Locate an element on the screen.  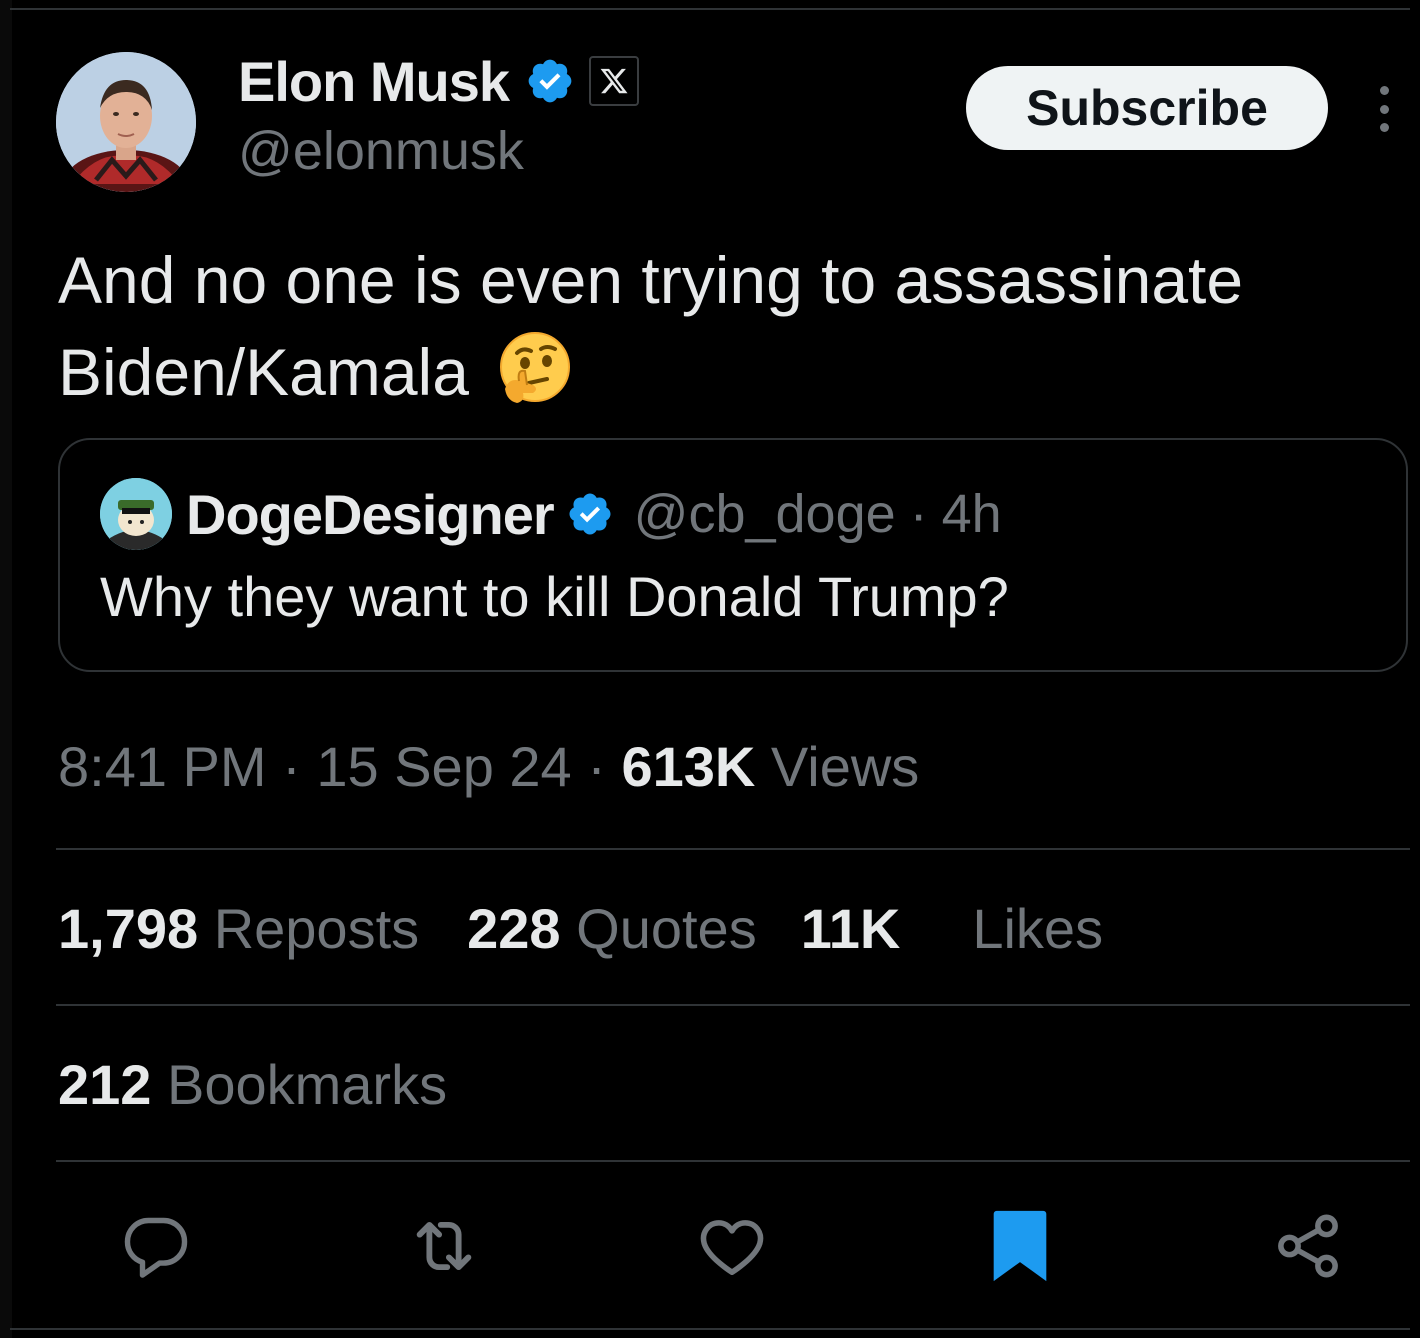
quoted-verified-badge-icon is located at coordinates (590, 514).